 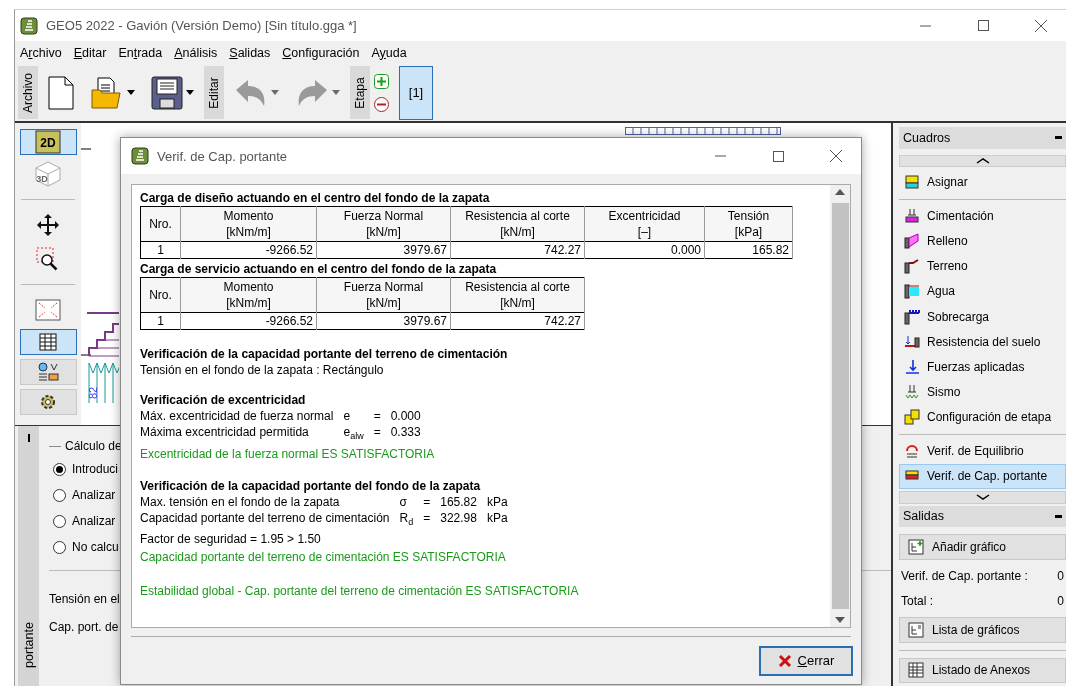 I want to click on section-heading: Carga de servicio actuando en el centro del fondo de la zapata, so click(x=319, y=269).